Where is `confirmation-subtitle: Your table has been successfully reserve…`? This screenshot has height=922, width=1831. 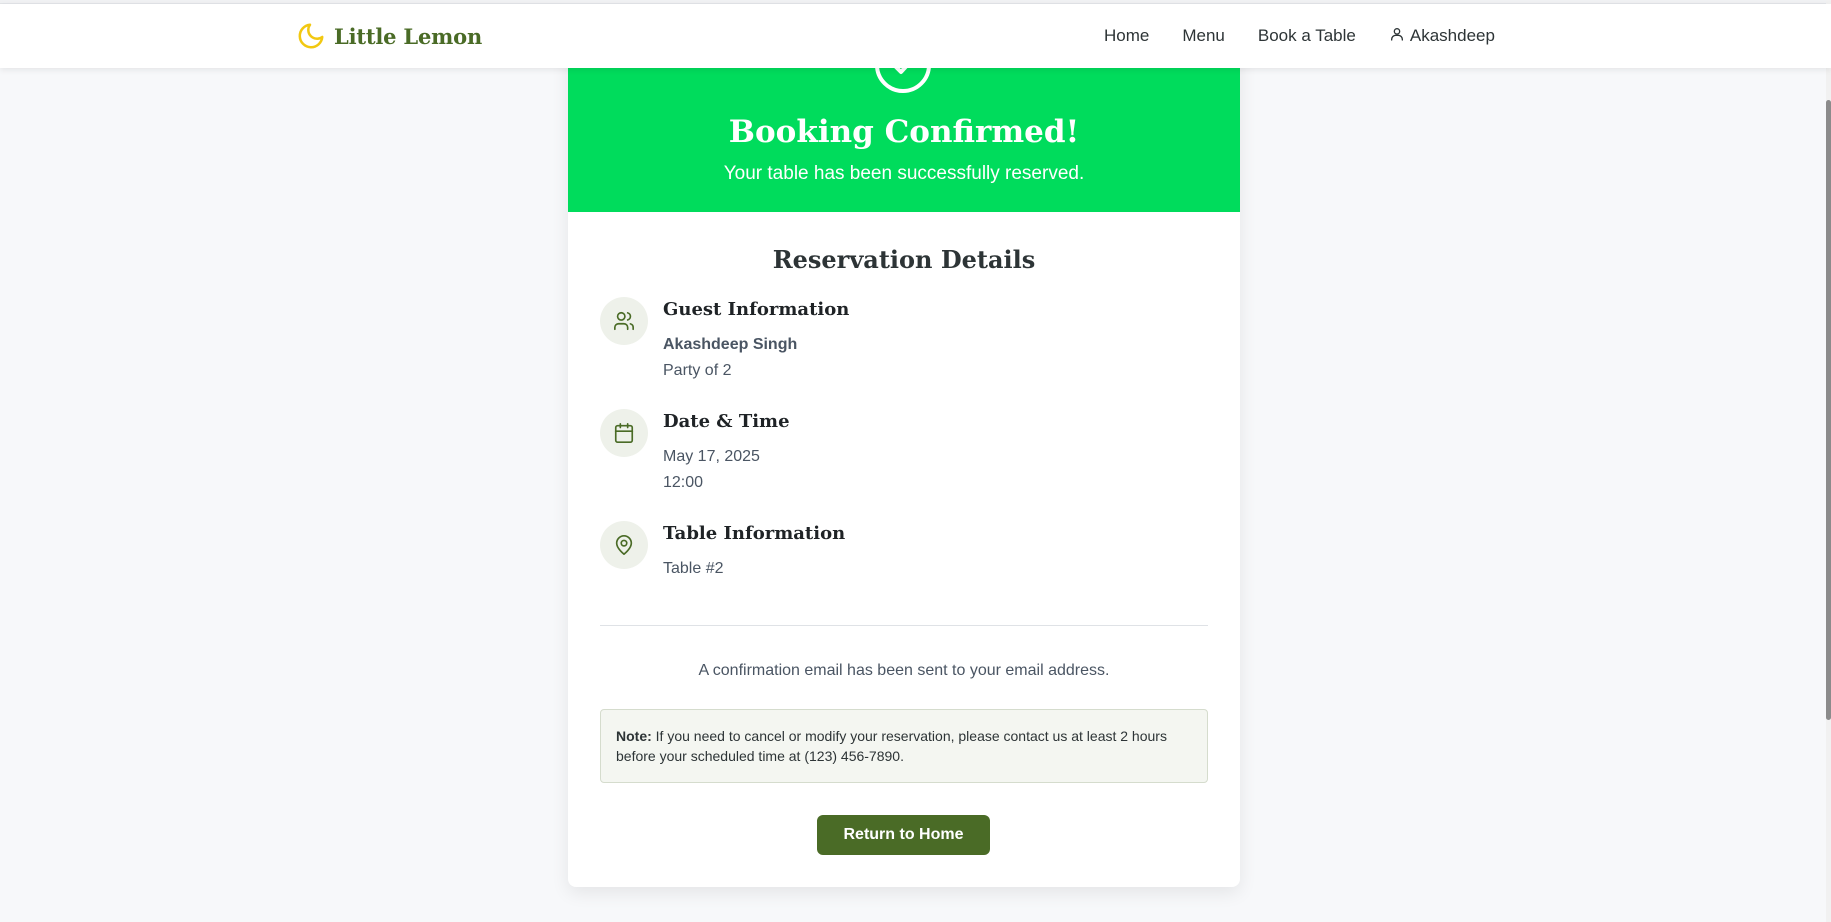
confirmation-subtitle: Your table has been successfully reserve… is located at coordinates (904, 173).